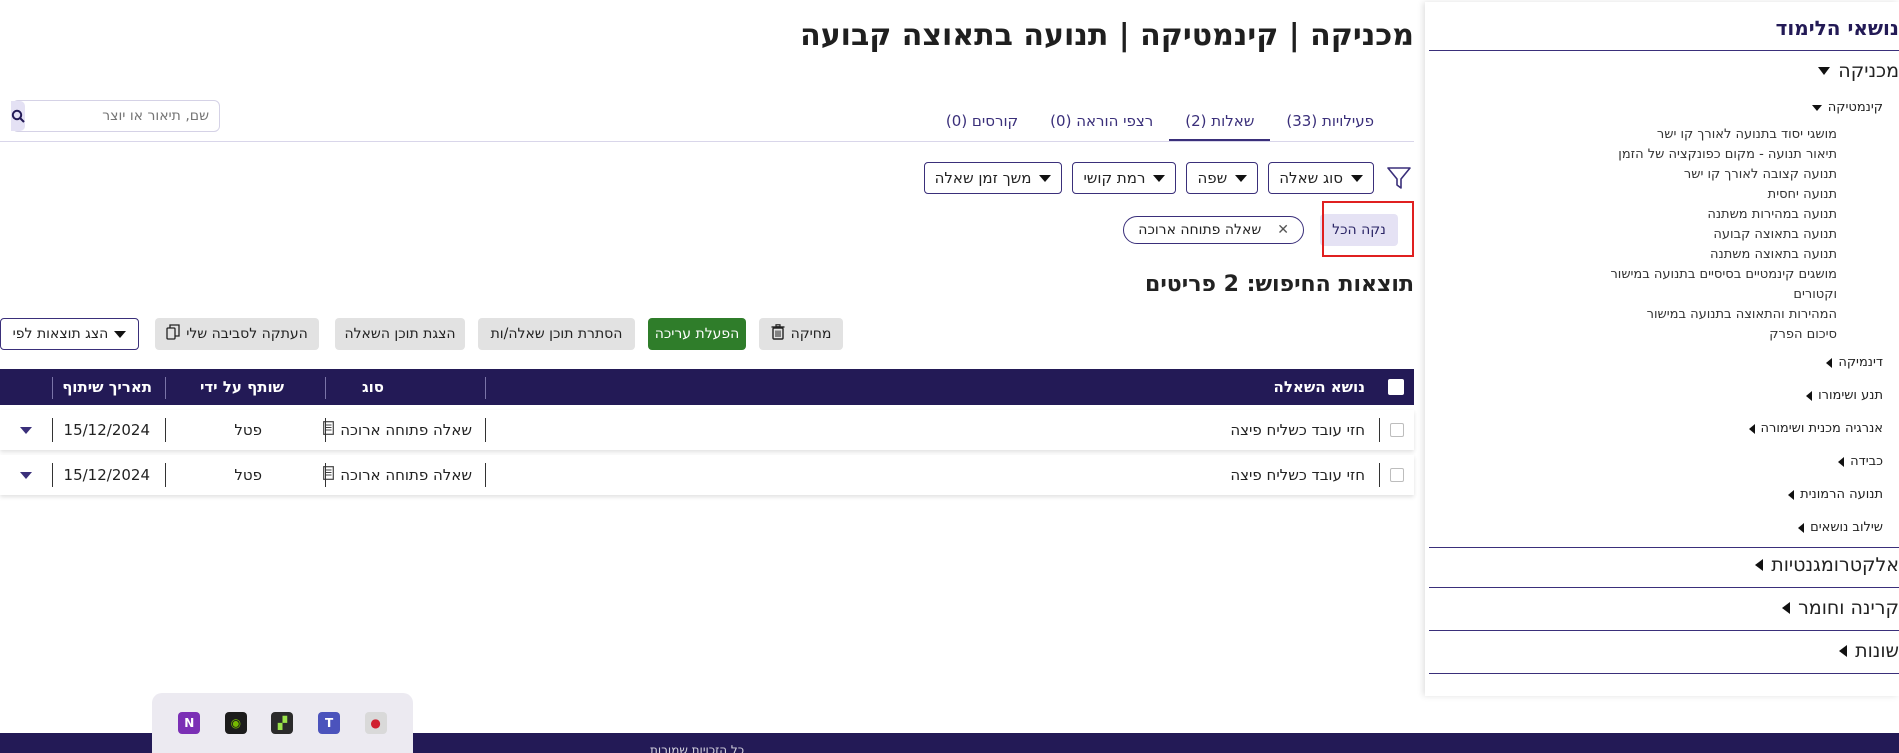 This screenshot has height=753, width=1899. What do you see at coordinates (1772, 214) in the screenshot?
I see `sidebar-topic: תנועה במהירות משתנה` at bounding box center [1772, 214].